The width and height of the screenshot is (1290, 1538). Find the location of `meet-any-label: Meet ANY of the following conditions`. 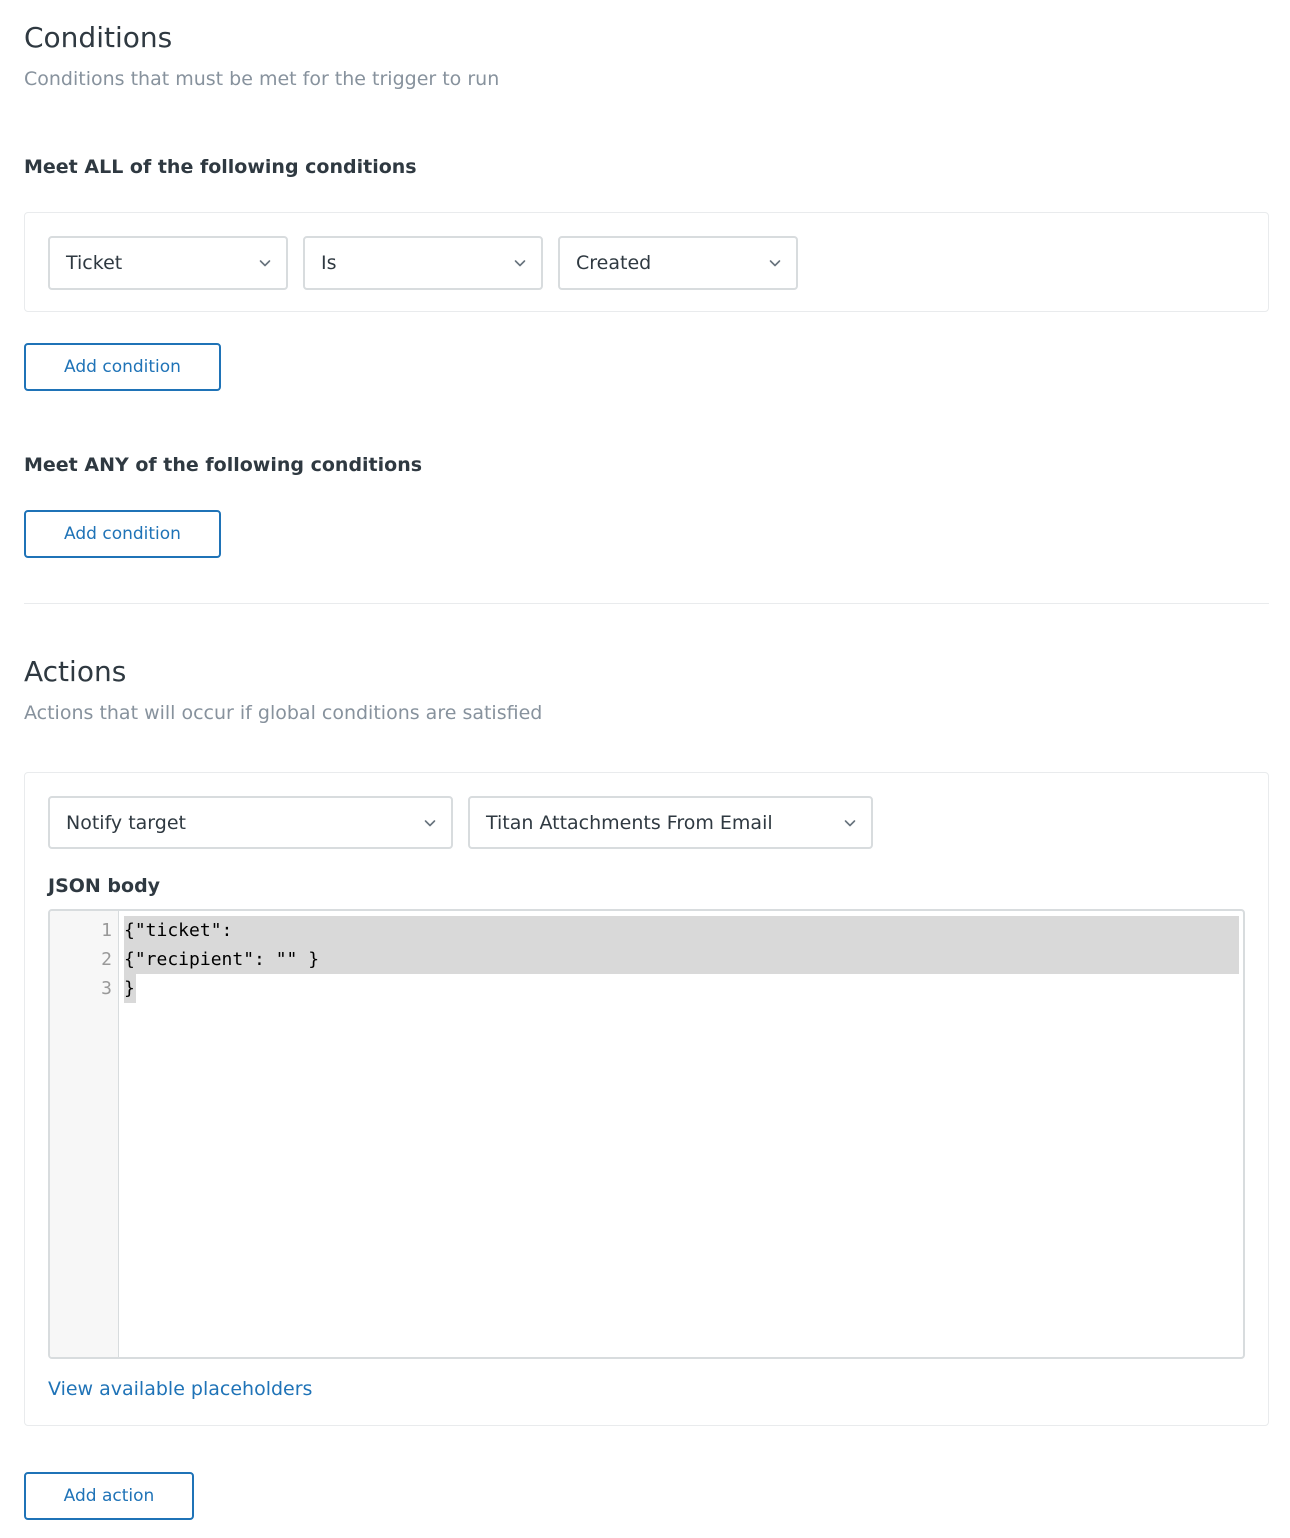

meet-any-label: Meet ANY of the following conditions is located at coordinates (223, 465).